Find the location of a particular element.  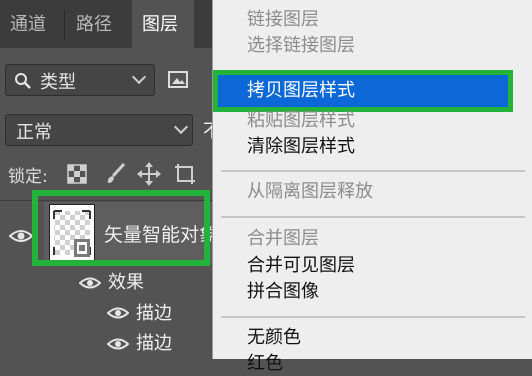

image-filter-icon is located at coordinates (179, 80).